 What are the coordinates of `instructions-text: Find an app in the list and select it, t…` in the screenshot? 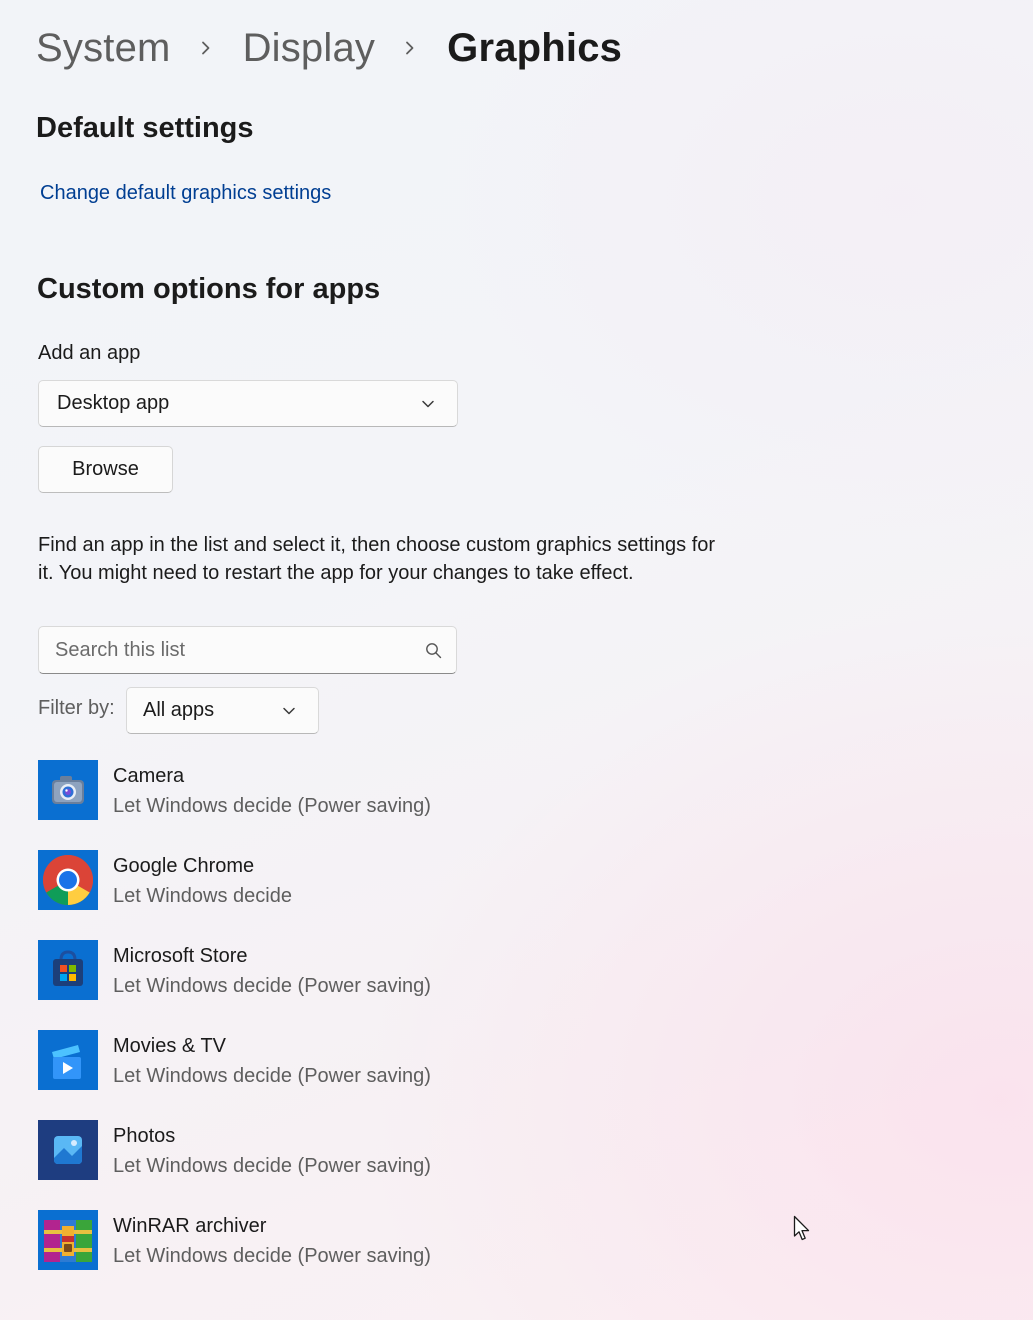 It's located at (377, 559).